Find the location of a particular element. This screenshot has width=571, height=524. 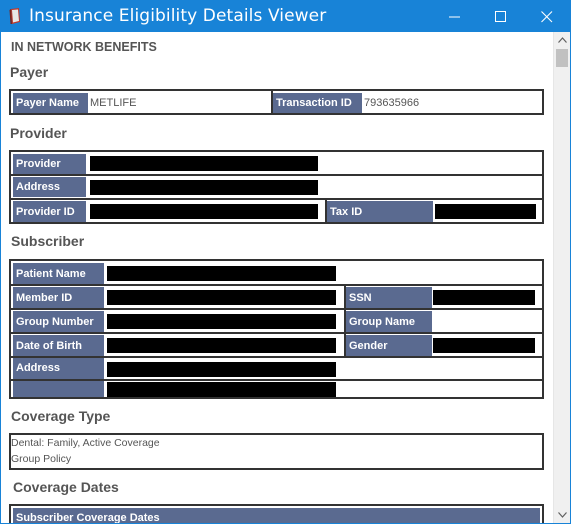

payer-section-title: Payer is located at coordinates (29, 72).